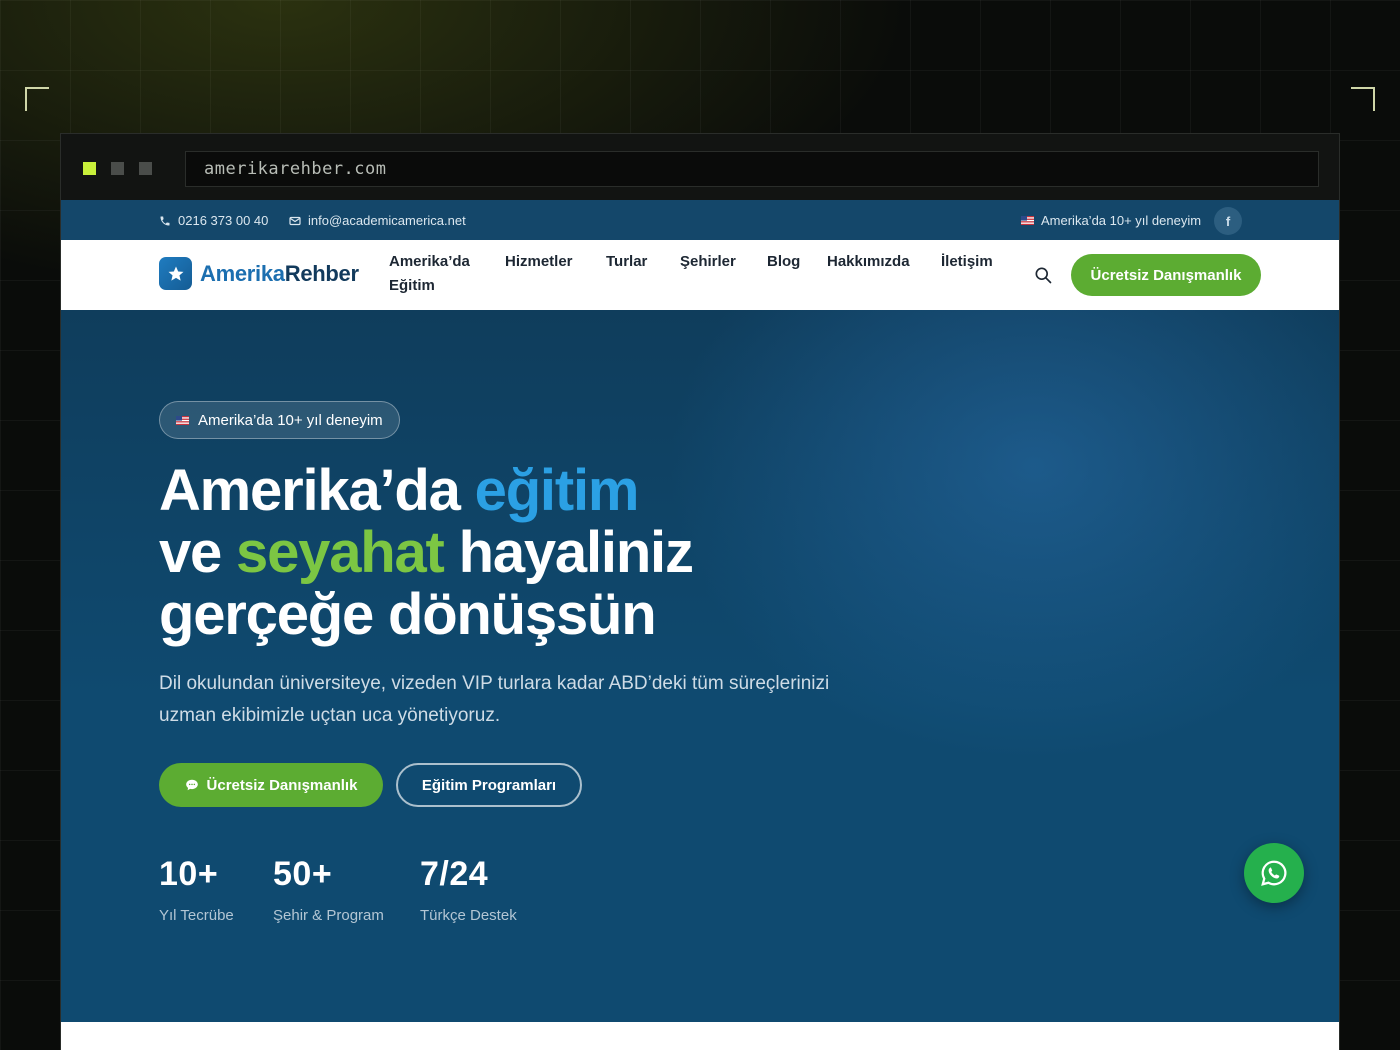  What do you see at coordinates (295, 220) in the screenshot?
I see `mail-icon` at bounding box center [295, 220].